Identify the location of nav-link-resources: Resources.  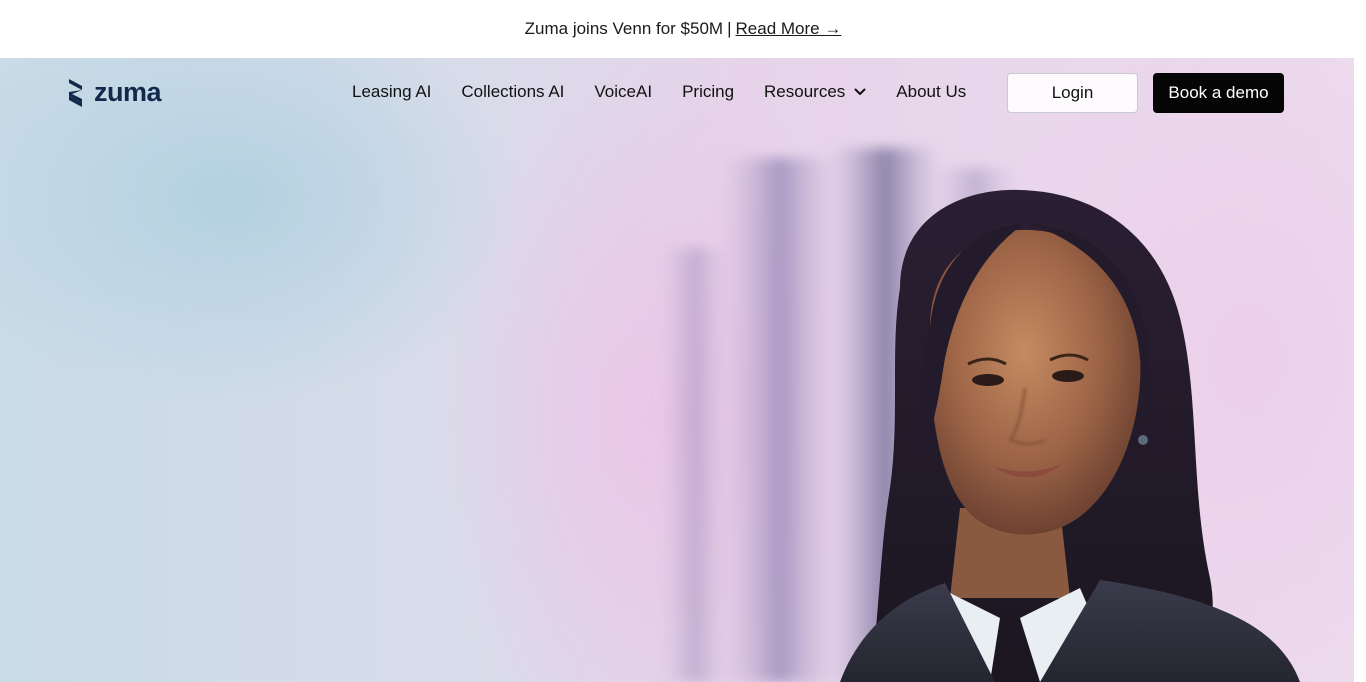
(815, 92).